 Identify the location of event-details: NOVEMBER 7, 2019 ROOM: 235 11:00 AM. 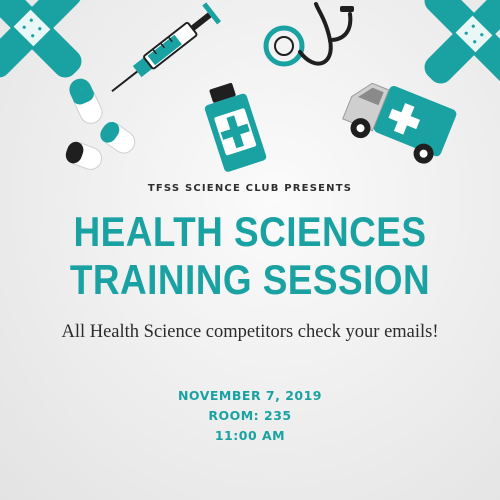
(250, 416).